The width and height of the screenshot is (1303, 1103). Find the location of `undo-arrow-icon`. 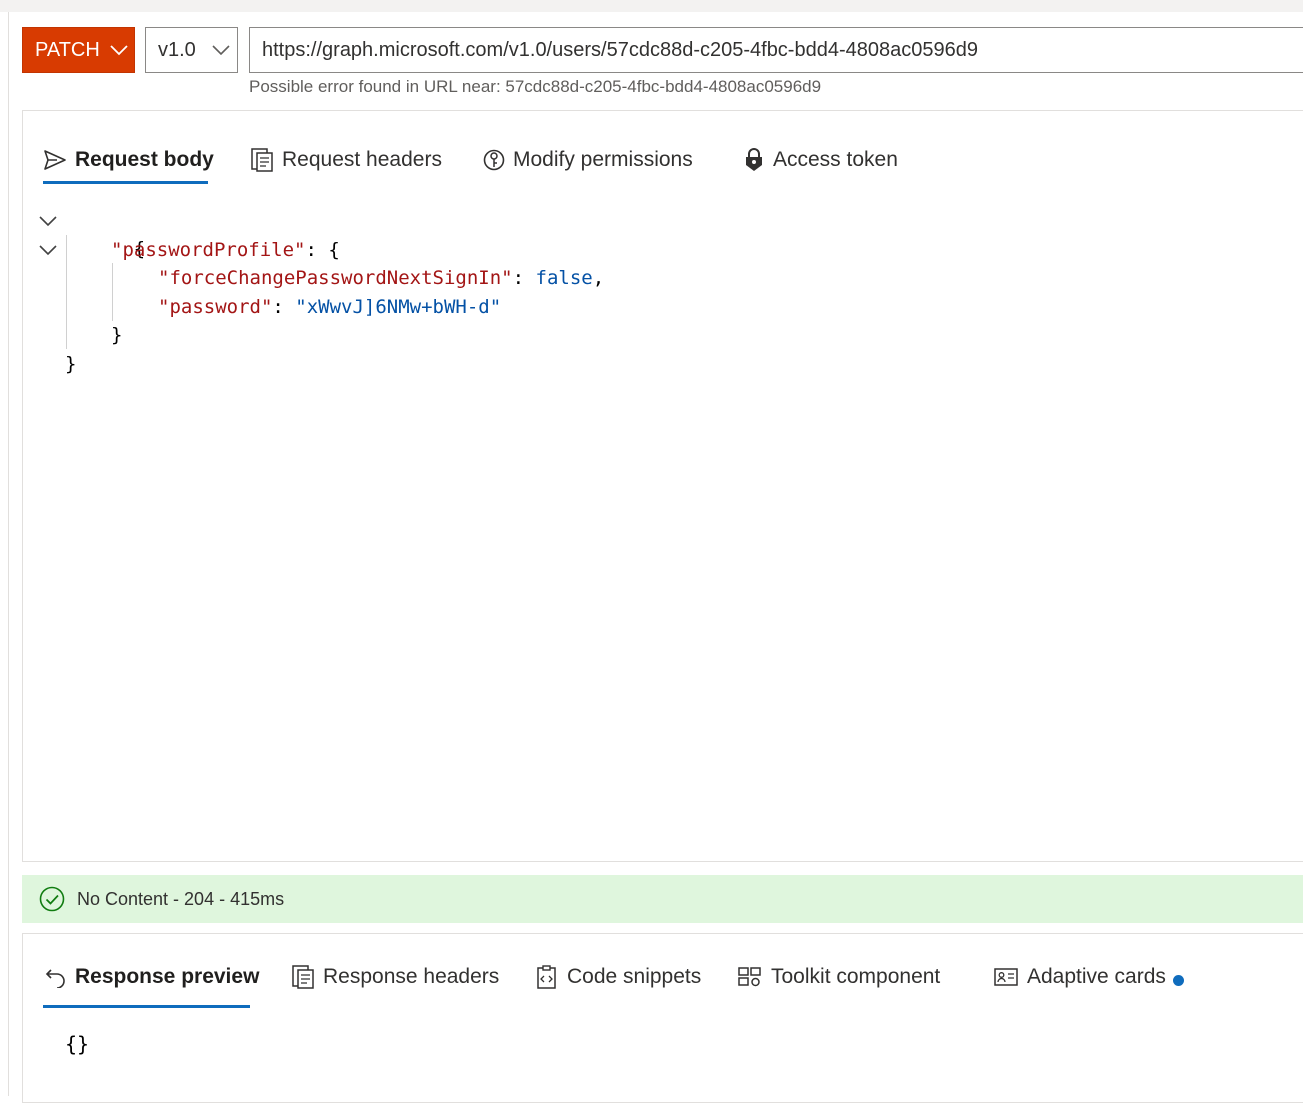

undo-arrow-icon is located at coordinates (56, 977).